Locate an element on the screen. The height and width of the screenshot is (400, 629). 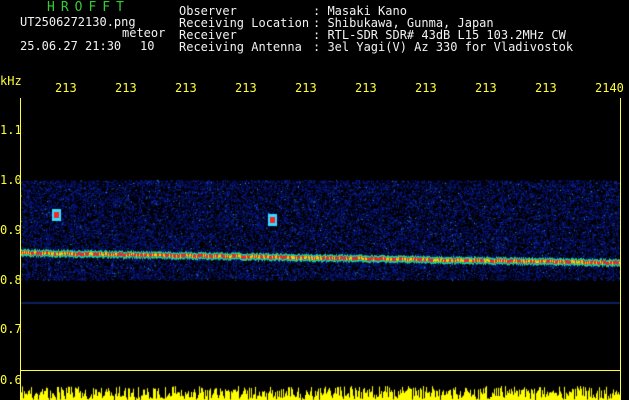
image-filename: UT2506272130.png is located at coordinates (78, 22).